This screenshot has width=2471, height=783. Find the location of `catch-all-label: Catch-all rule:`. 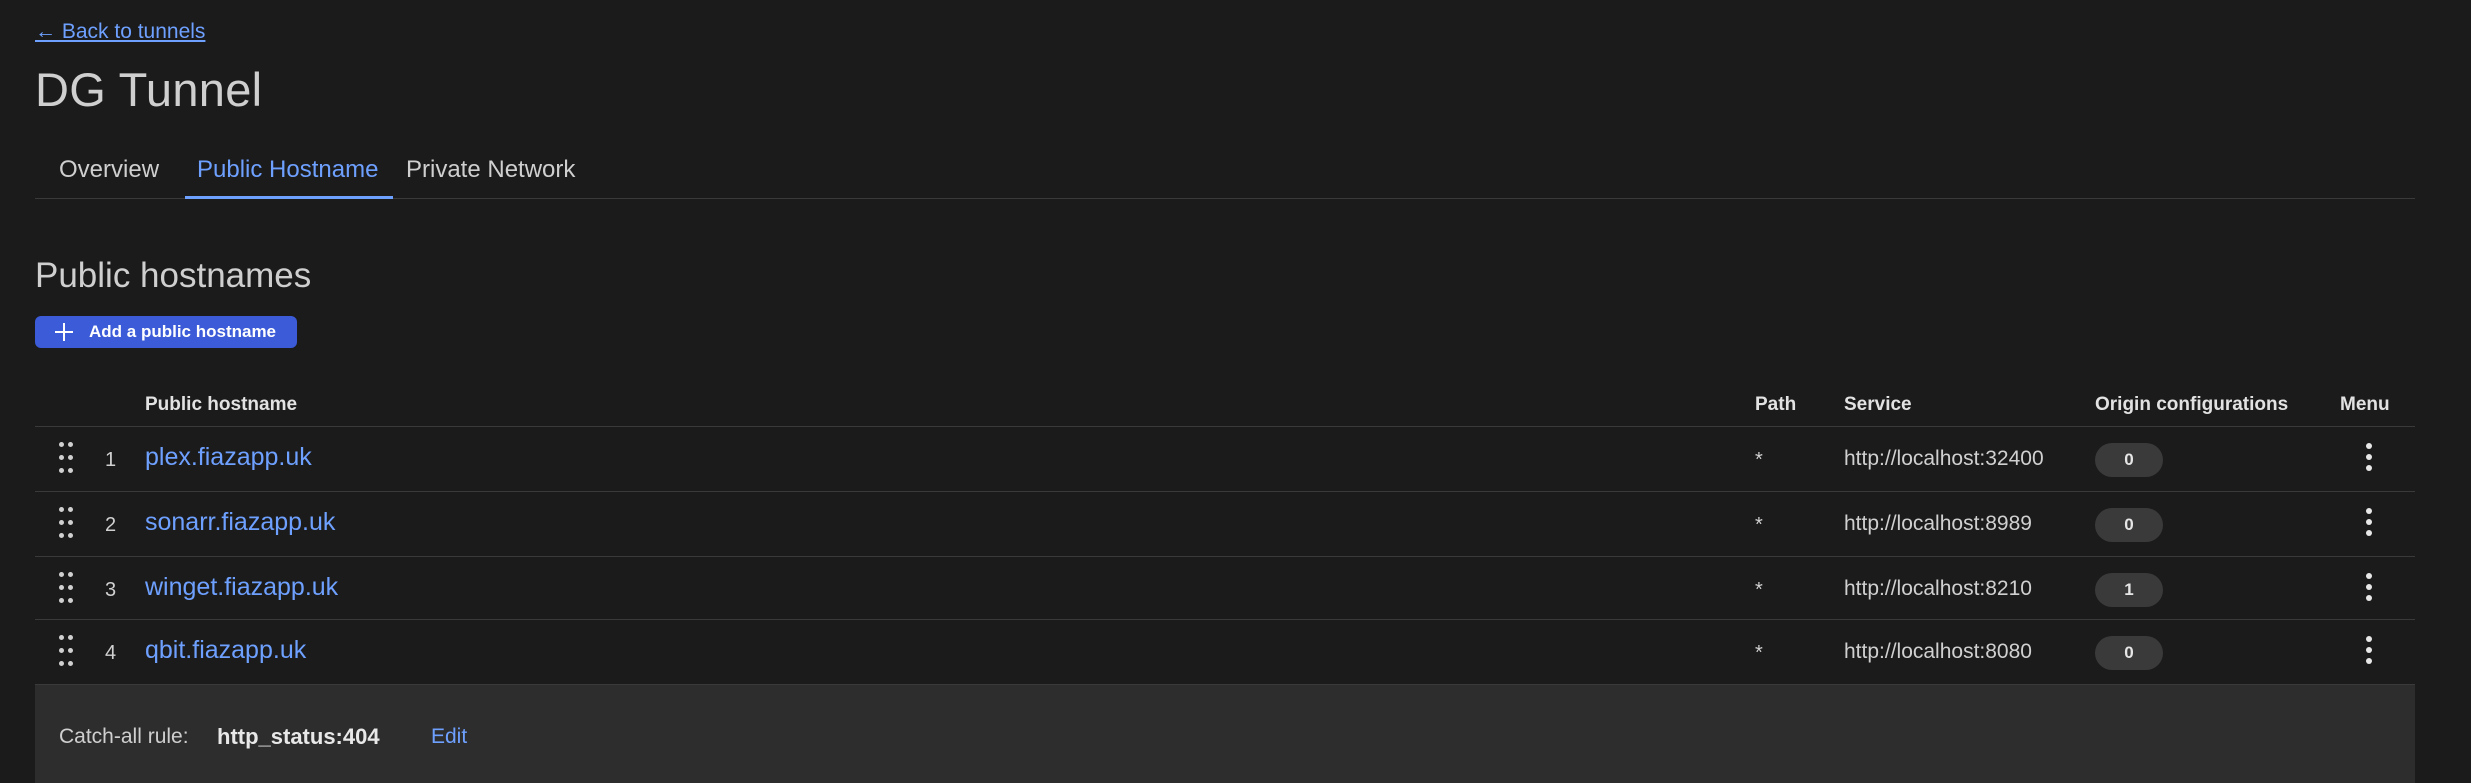

catch-all-label: Catch-all rule: is located at coordinates (124, 736).